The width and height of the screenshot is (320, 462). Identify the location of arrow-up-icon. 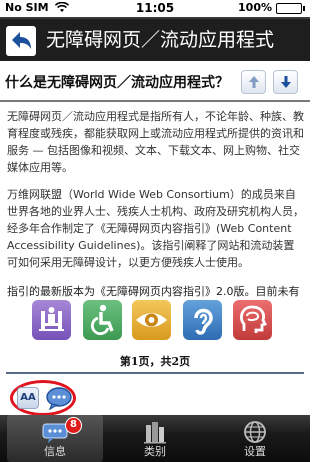
(254, 82).